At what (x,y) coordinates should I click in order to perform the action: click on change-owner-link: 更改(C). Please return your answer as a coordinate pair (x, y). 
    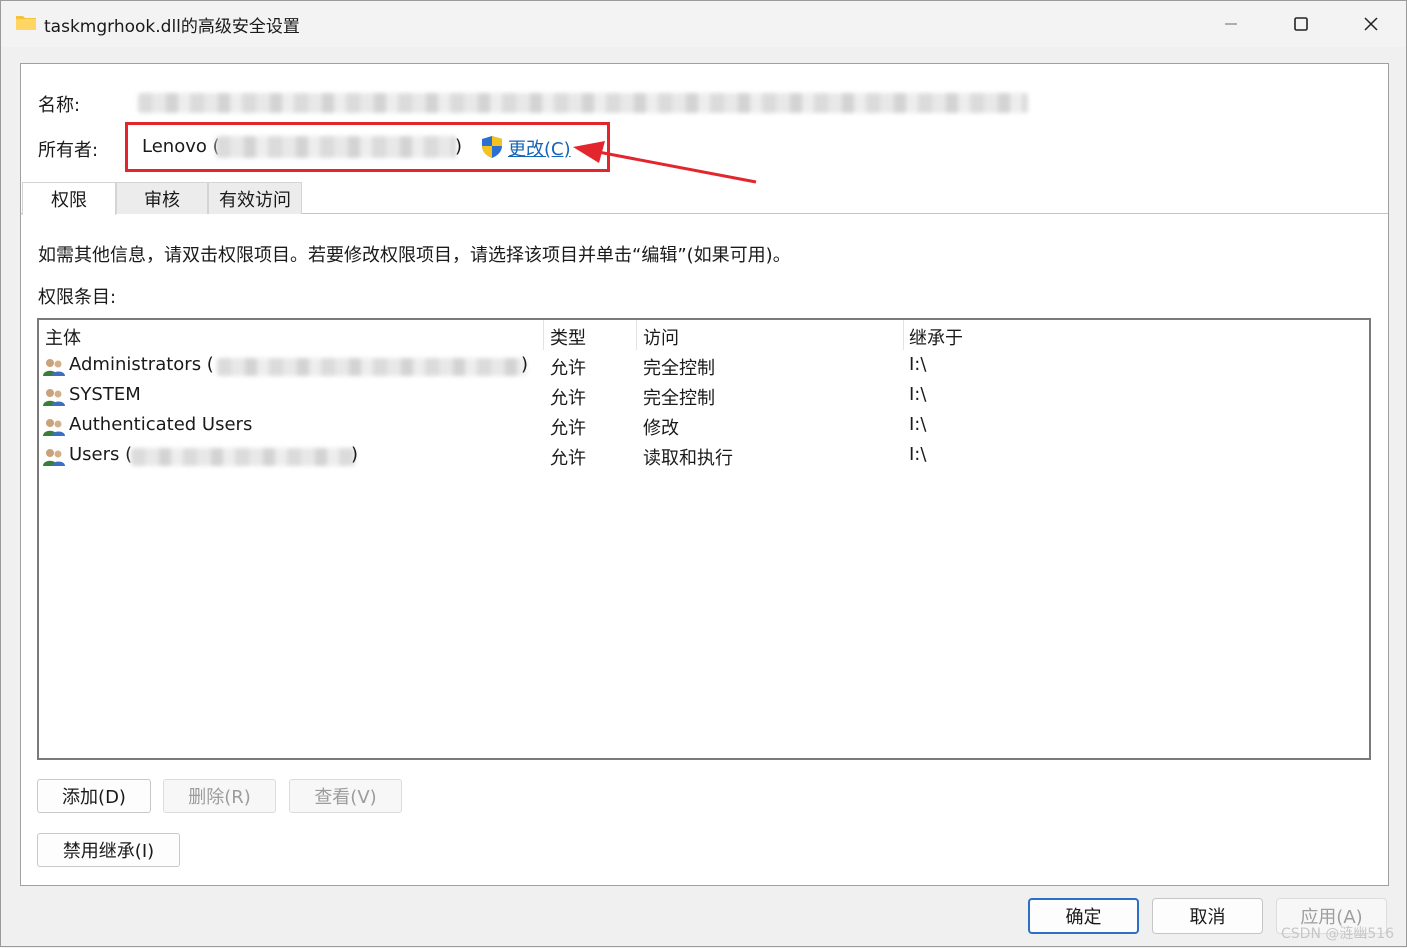
    Looking at the image, I should click on (539, 148).